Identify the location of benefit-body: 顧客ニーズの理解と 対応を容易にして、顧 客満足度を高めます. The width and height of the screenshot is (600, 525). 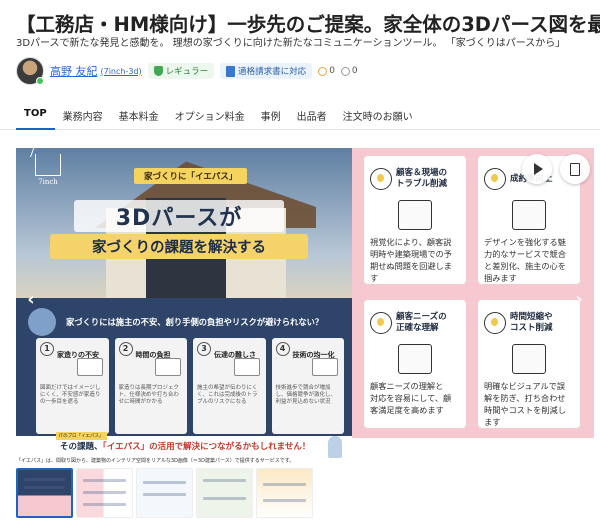
(411, 398).